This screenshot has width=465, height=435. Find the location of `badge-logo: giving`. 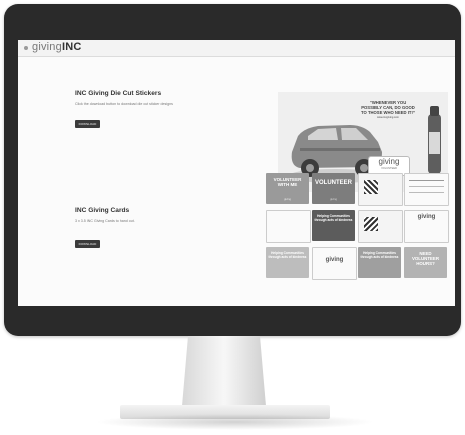

badge-logo: giving is located at coordinates (389, 161).